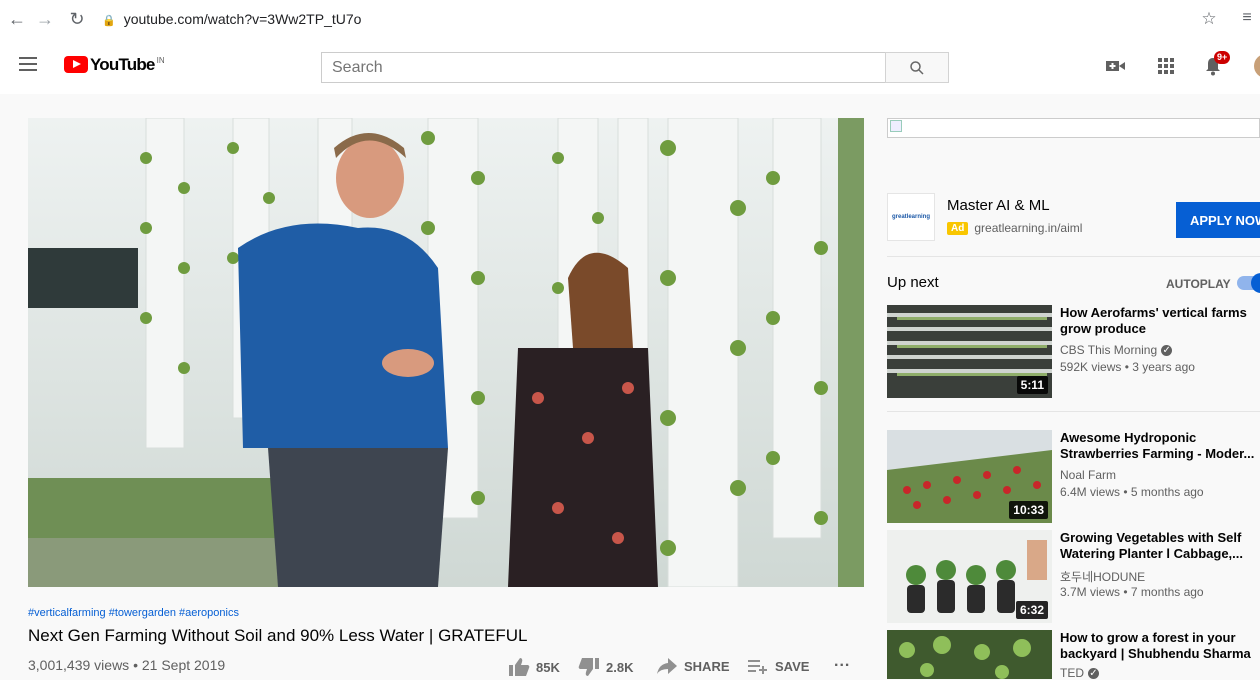 The width and height of the screenshot is (1260, 680). What do you see at coordinates (1247, 18) in the screenshot?
I see `reading-list-icon: ≡` at bounding box center [1247, 18].